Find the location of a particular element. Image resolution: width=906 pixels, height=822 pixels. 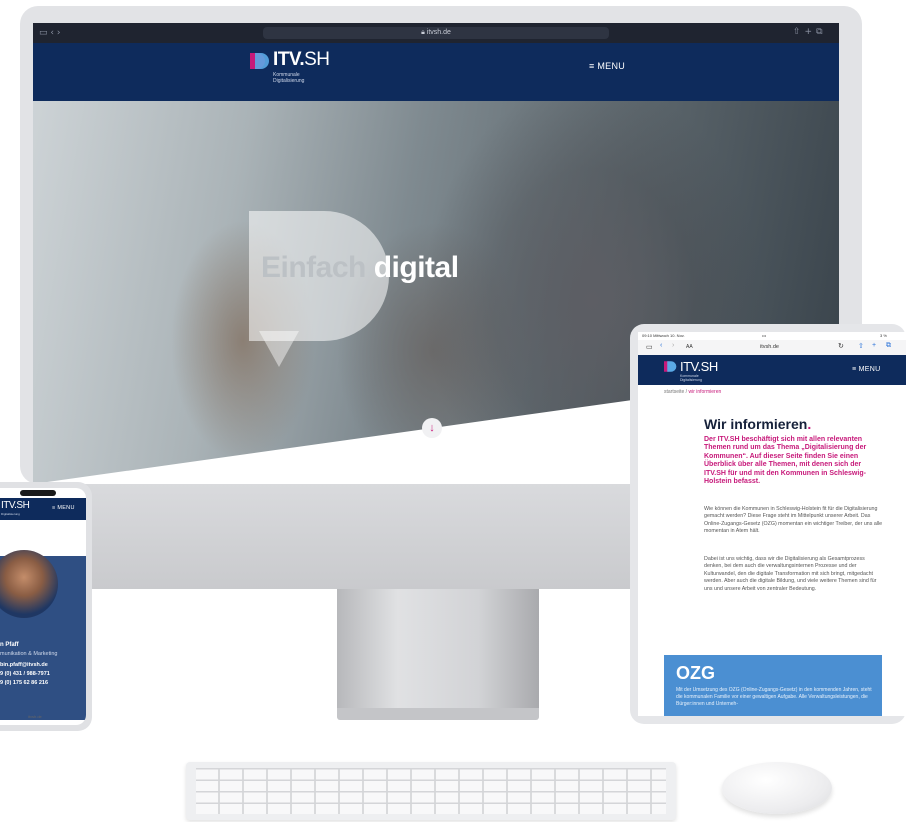

share-icon: ⇧ is located at coordinates (861, 346).